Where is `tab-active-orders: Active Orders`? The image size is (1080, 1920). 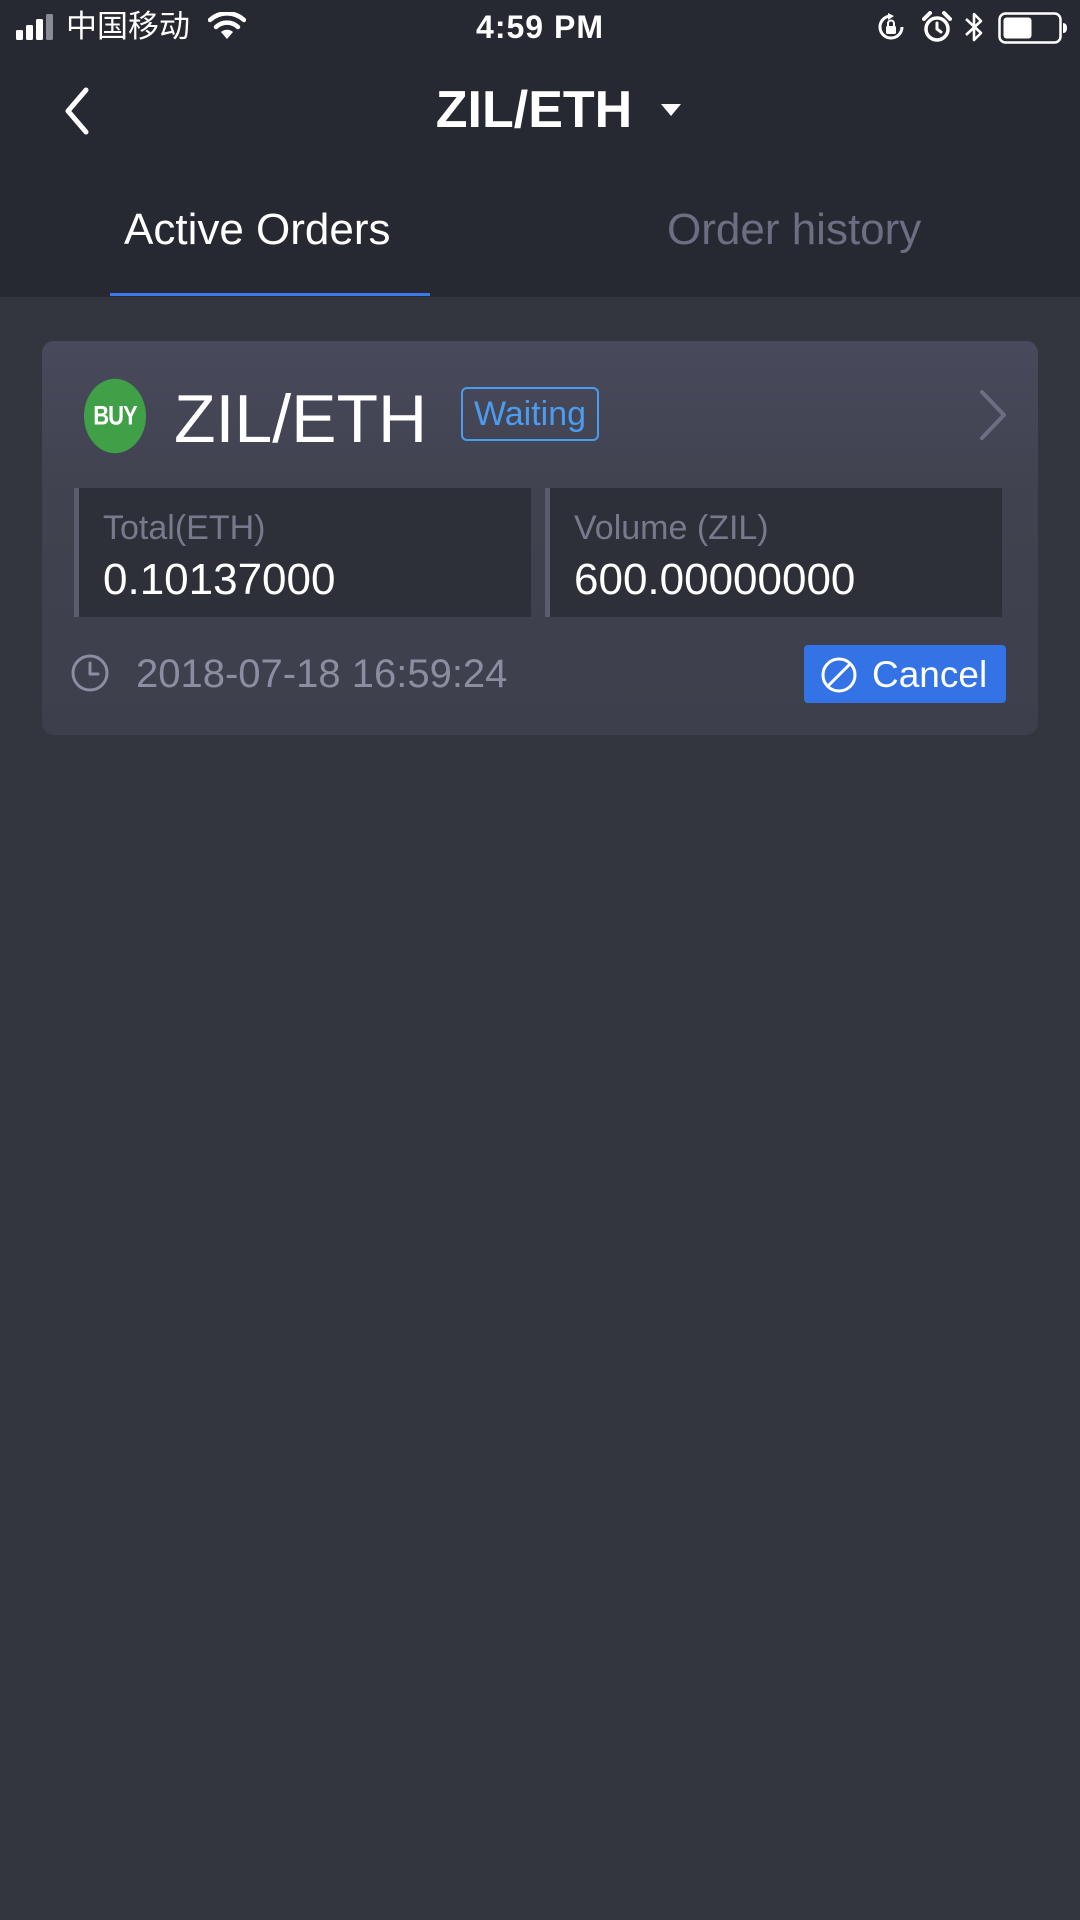 tab-active-orders: Active Orders is located at coordinates (257, 230).